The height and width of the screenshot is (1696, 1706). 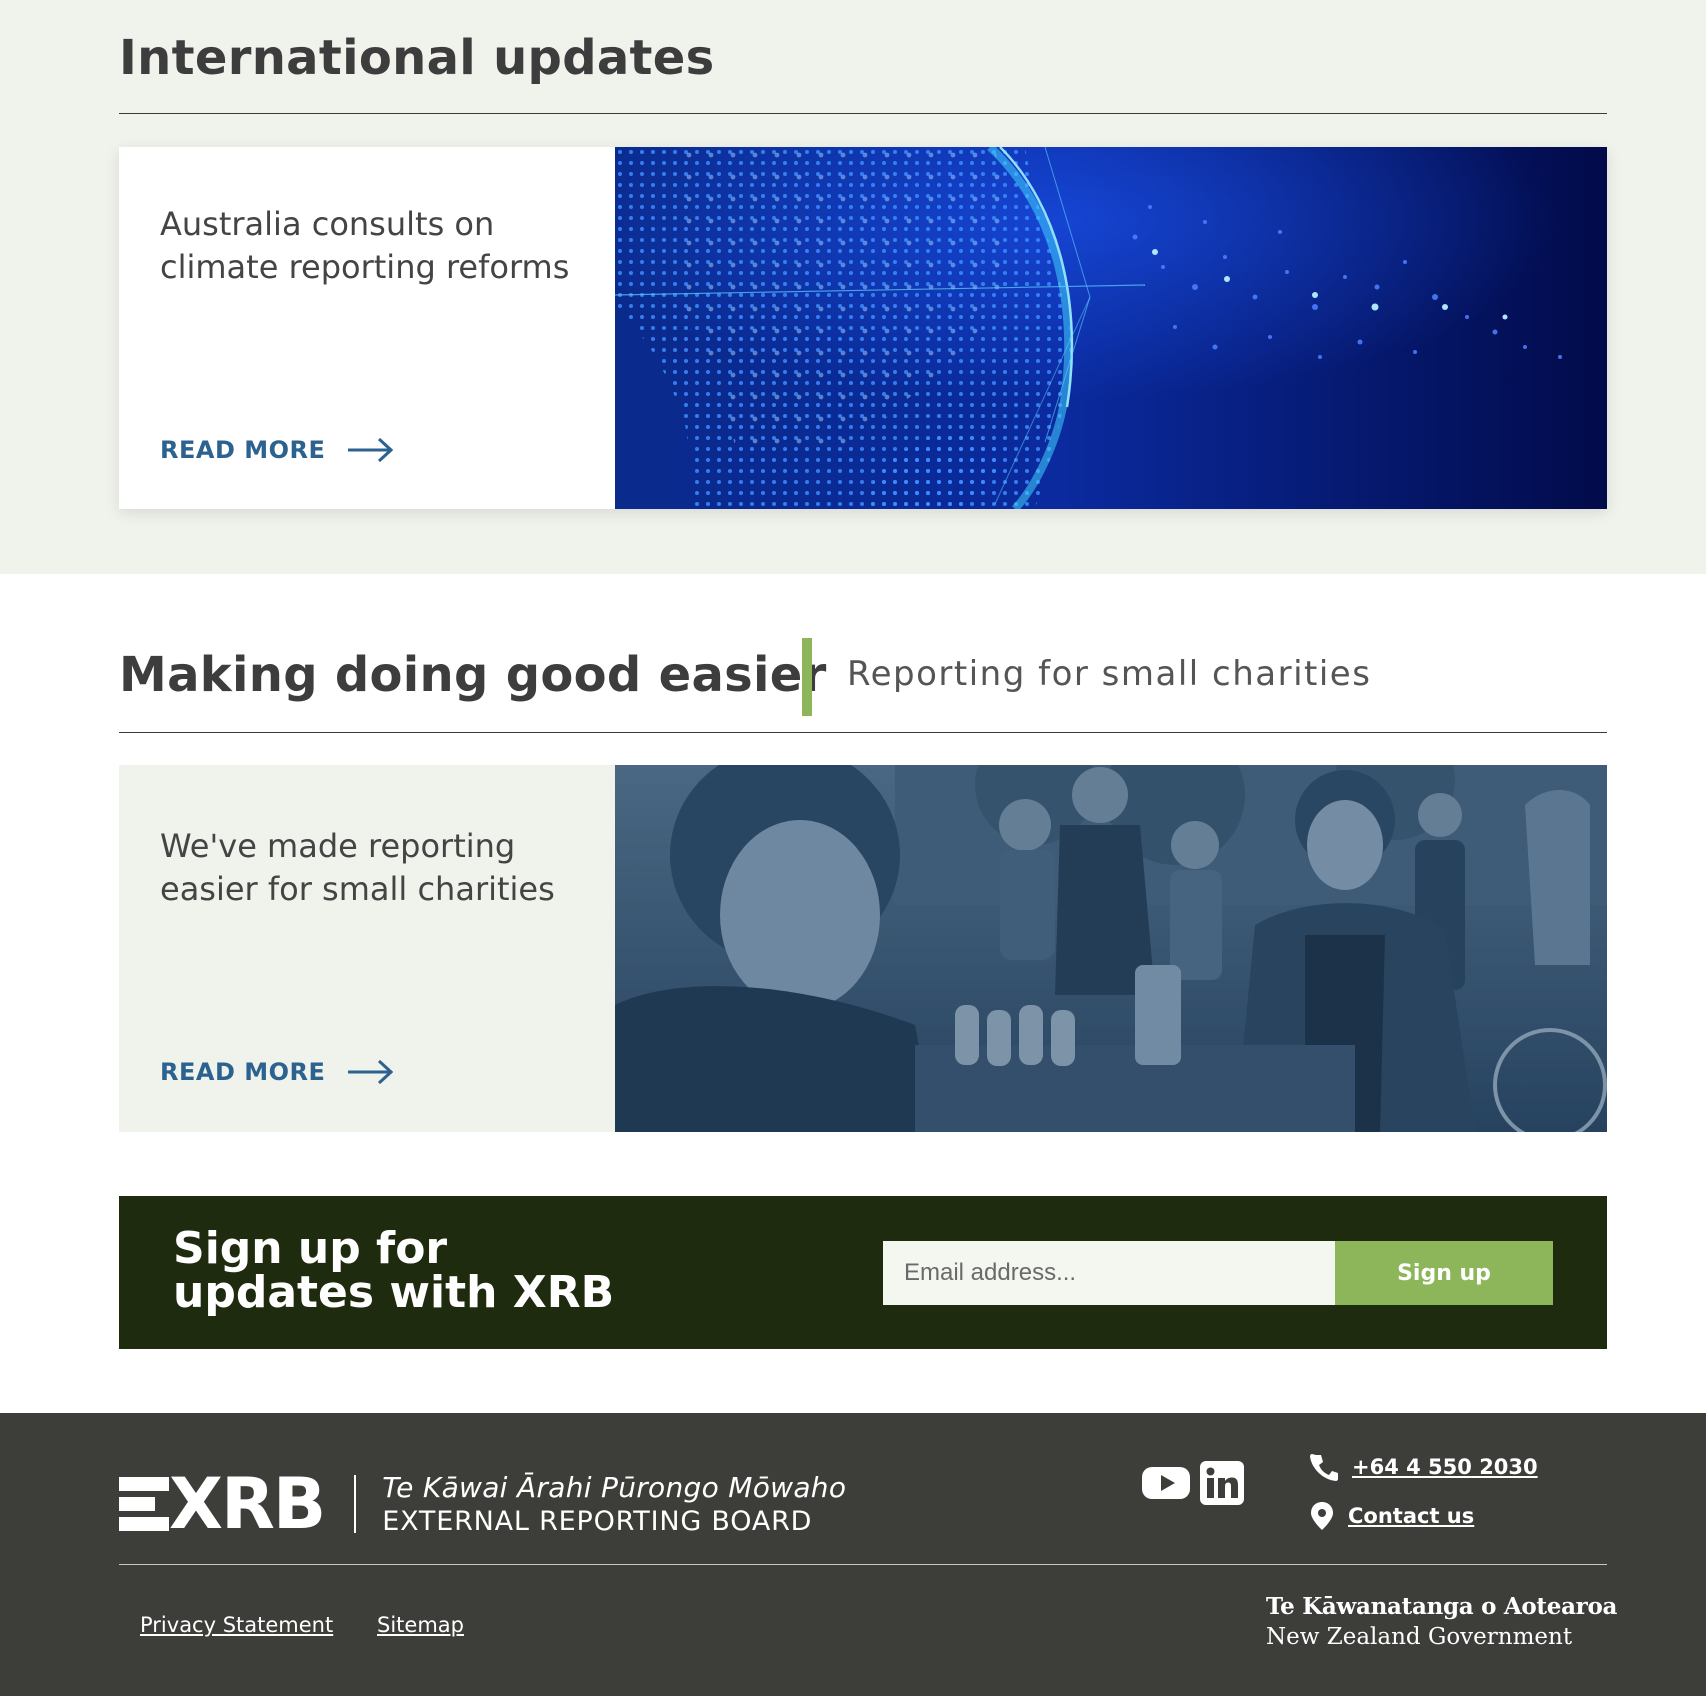 What do you see at coordinates (597, 1521) in the screenshot?
I see `logo-english-name: EXTERNAL REPORTING BOARD` at bounding box center [597, 1521].